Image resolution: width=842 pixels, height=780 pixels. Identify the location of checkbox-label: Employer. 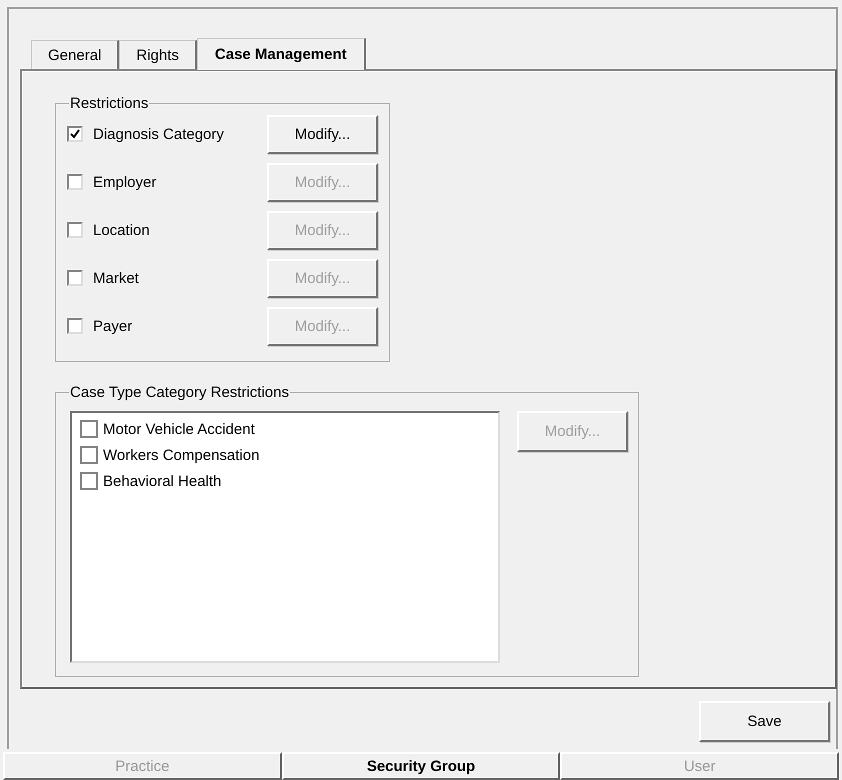
(125, 182).